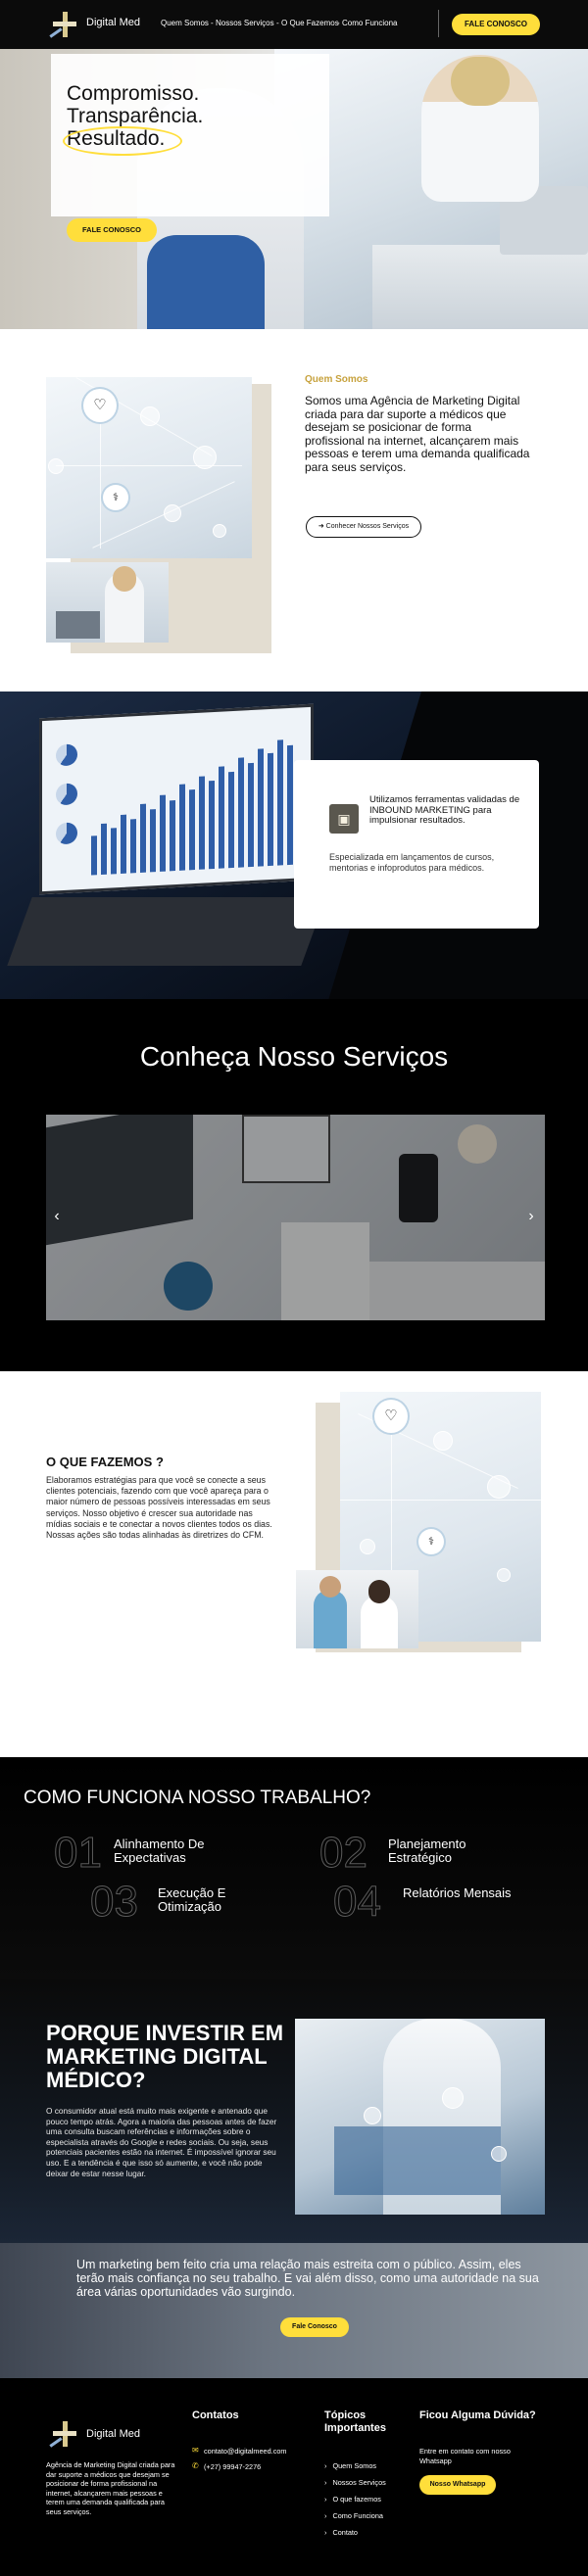 Image resolution: width=588 pixels, height=2576 pixels. I want to click on hero-title-highlight: Resultado., so click(122, 141).